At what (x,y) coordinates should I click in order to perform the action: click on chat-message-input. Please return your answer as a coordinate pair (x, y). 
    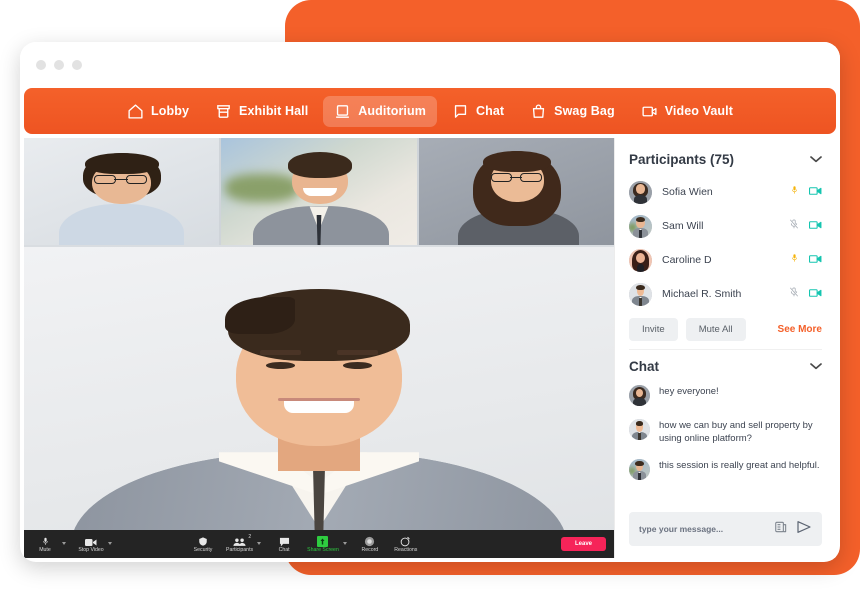
    Looking at the image, I should click on (702, 529).